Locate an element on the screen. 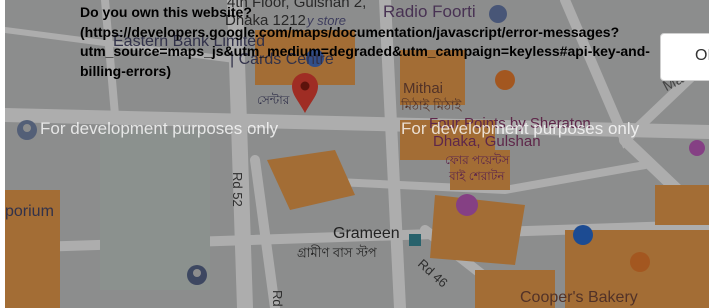 This screenshot has width=709, height=308. map-label-rd52: Rd 52 is located at coordinates (237, 189).